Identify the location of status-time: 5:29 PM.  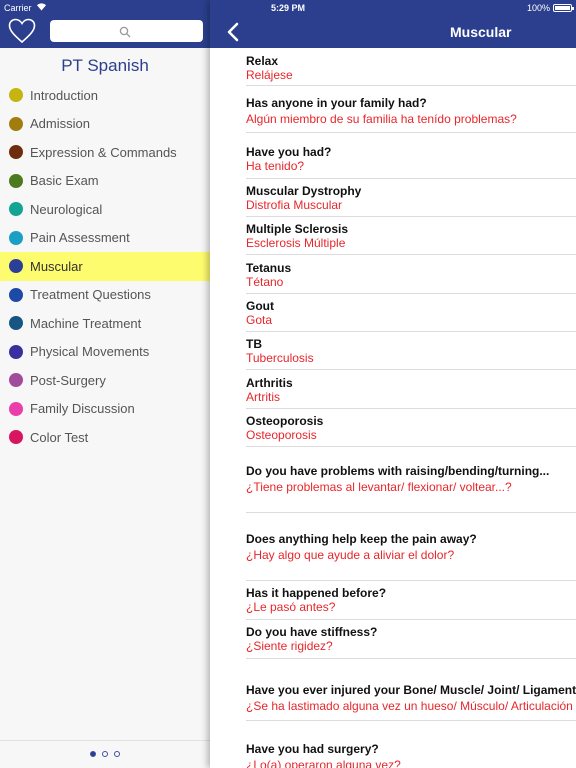
(287, 8).